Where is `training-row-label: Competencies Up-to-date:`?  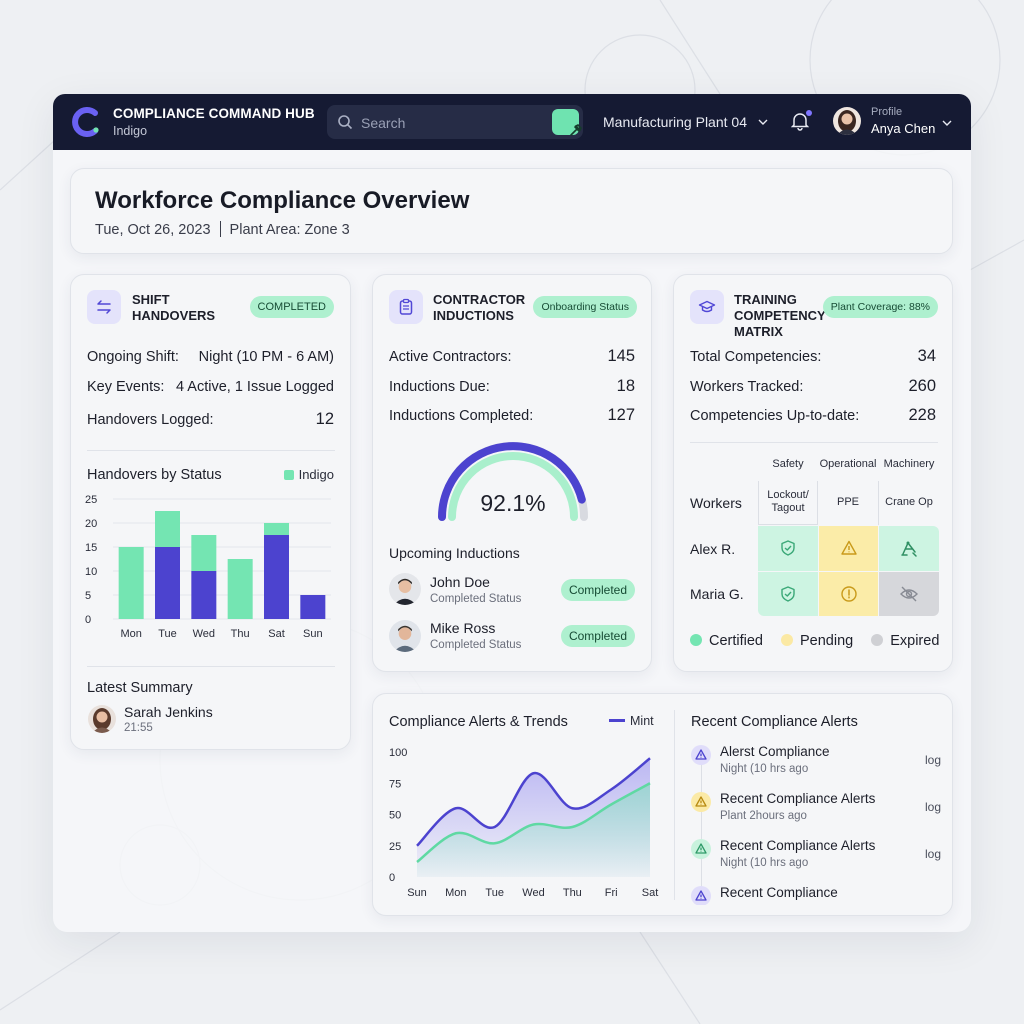 training-row-label: Competencies Up-to-date: is located at coordinates (775, 416).